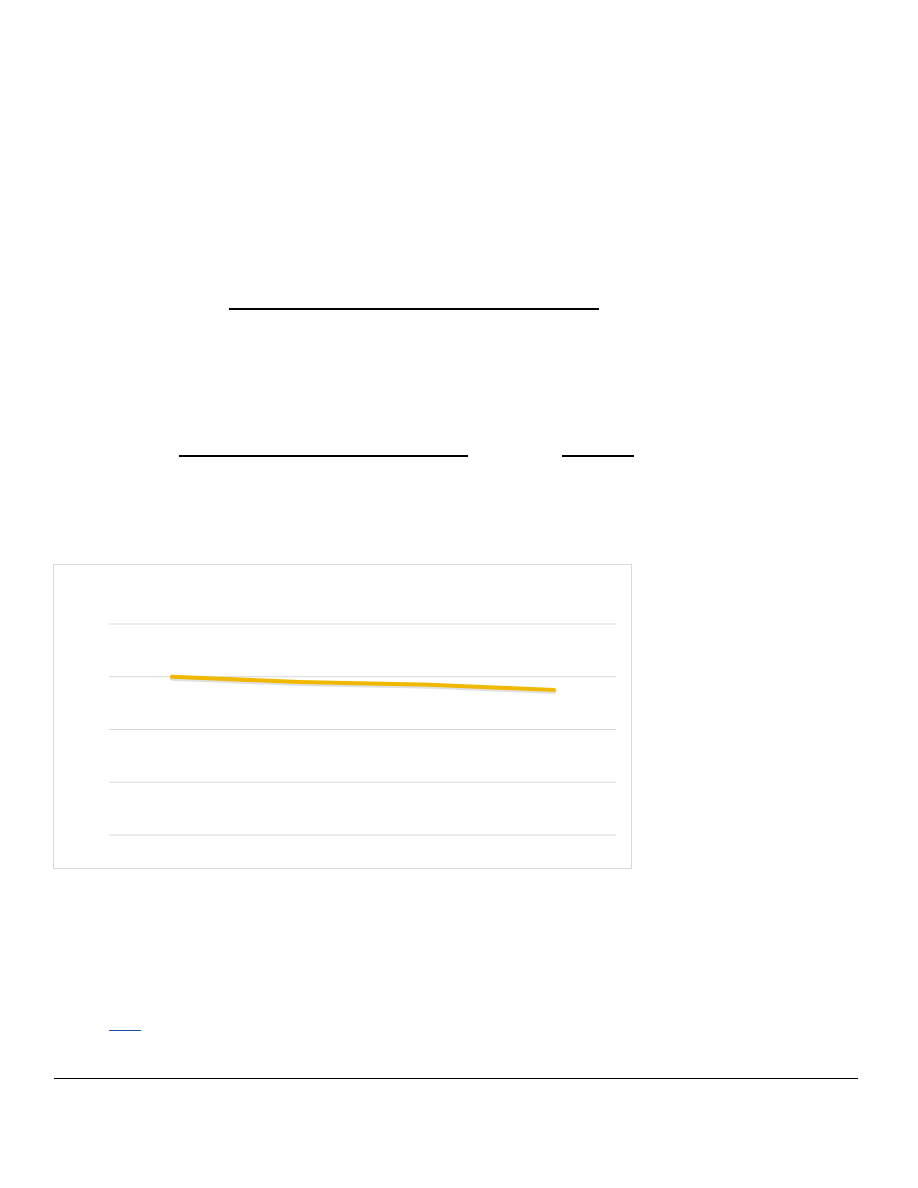  Describe the element at coordinates (125, 1030) in the screenshot. I see `footnote-link` at that location.